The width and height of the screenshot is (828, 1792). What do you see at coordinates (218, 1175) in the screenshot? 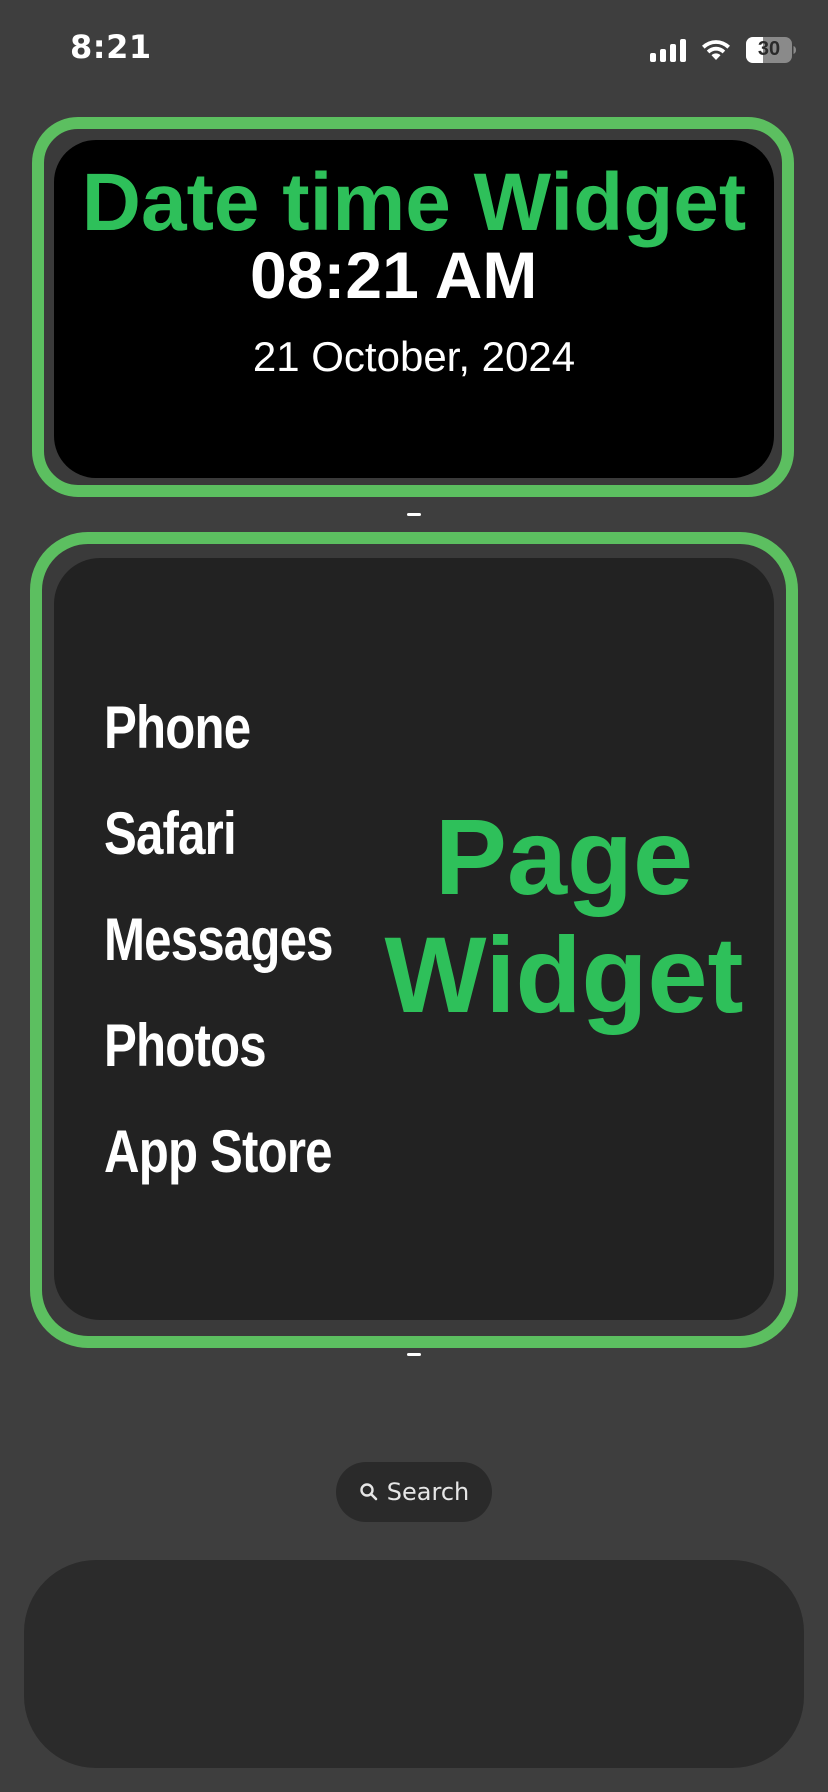
I see `app-item-app-store: App Store` at bounding box center [218, 1175].